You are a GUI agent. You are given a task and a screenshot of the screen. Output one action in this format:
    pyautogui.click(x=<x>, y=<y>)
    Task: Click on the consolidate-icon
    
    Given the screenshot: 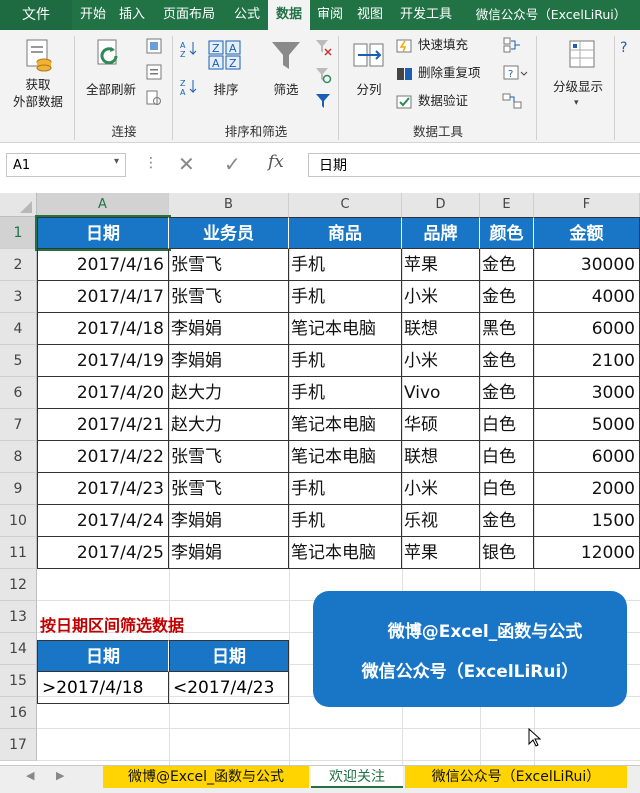 What is the action you would take?
    pyautogui.click(x=512, y=45)
    